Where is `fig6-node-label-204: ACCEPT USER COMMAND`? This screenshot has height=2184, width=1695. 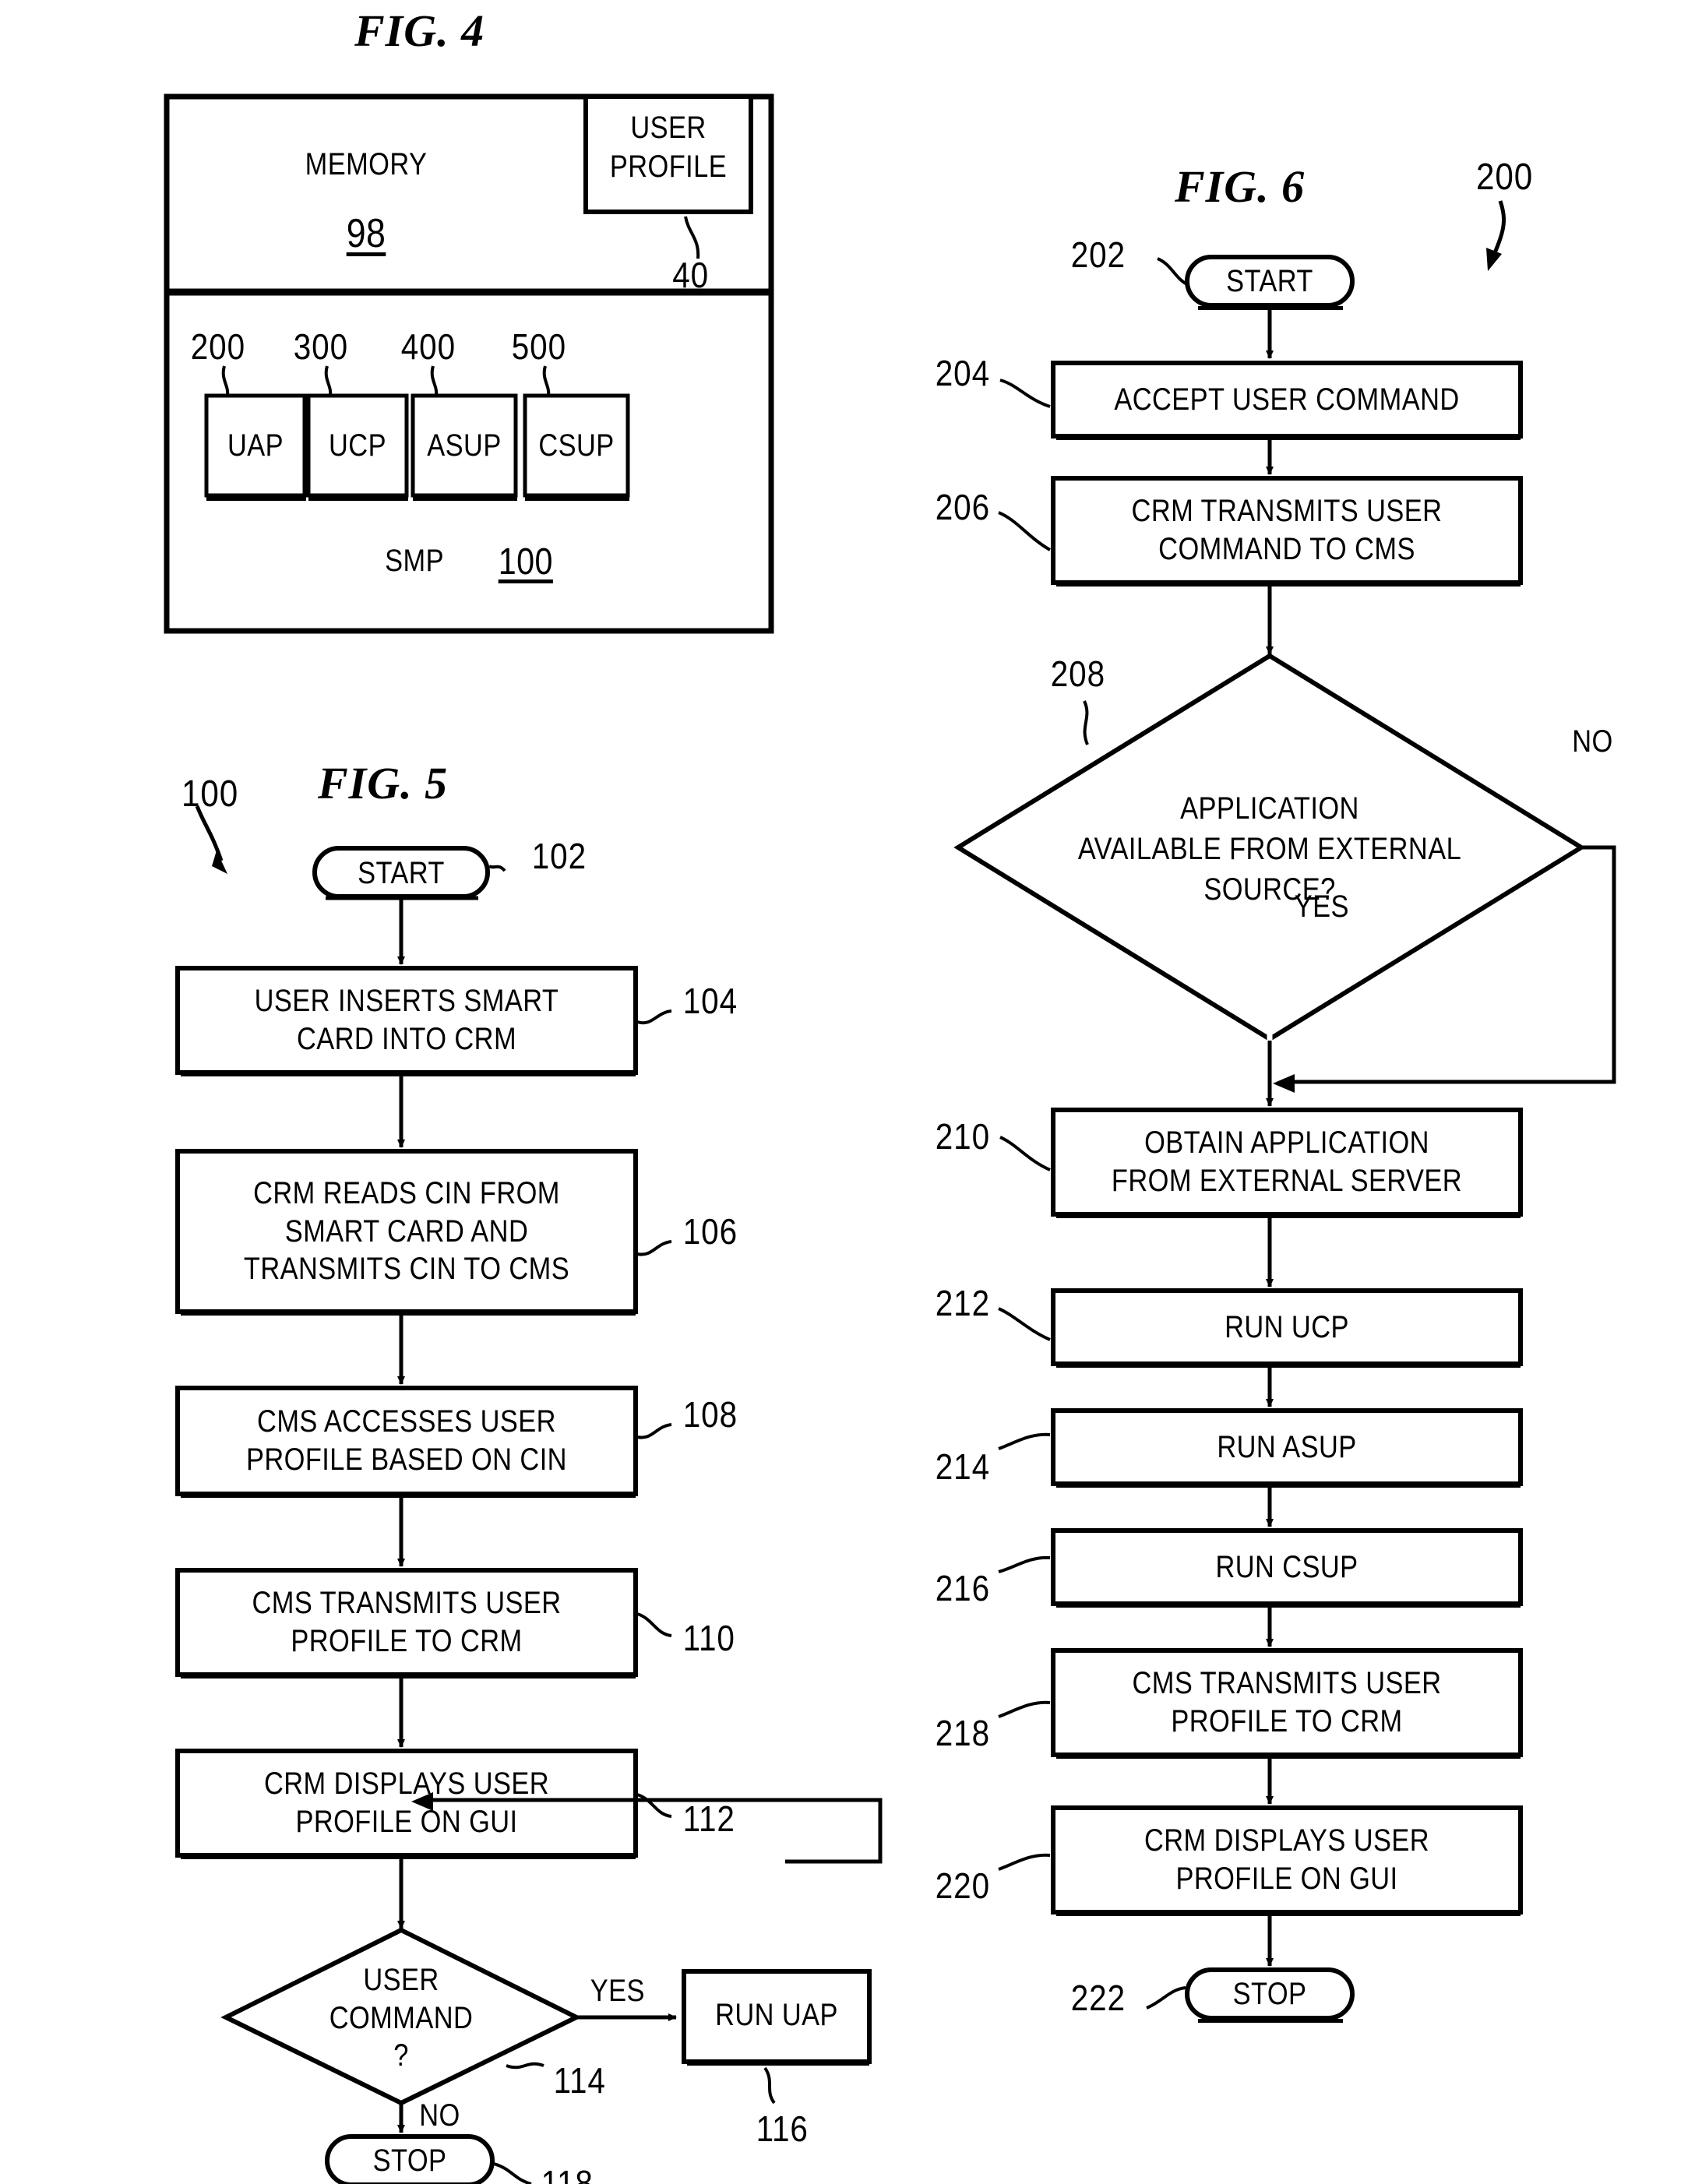 fig6-node-label-204: ACCEPT USER COMMAND is located at coordinates (1287, 400).